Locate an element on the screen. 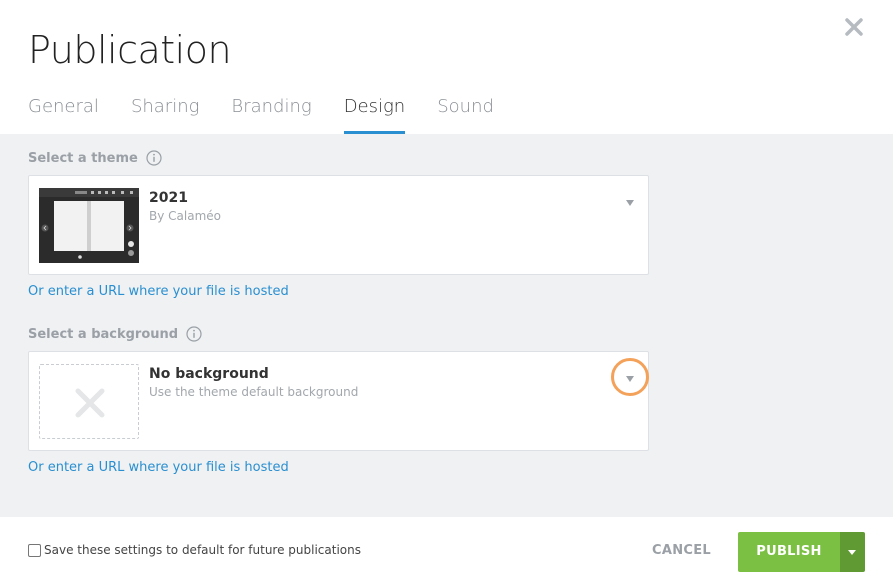 Image resolution: width=893 pixels, height=585 pixels. save-default-checkbox is located at coordinates (34, 550).